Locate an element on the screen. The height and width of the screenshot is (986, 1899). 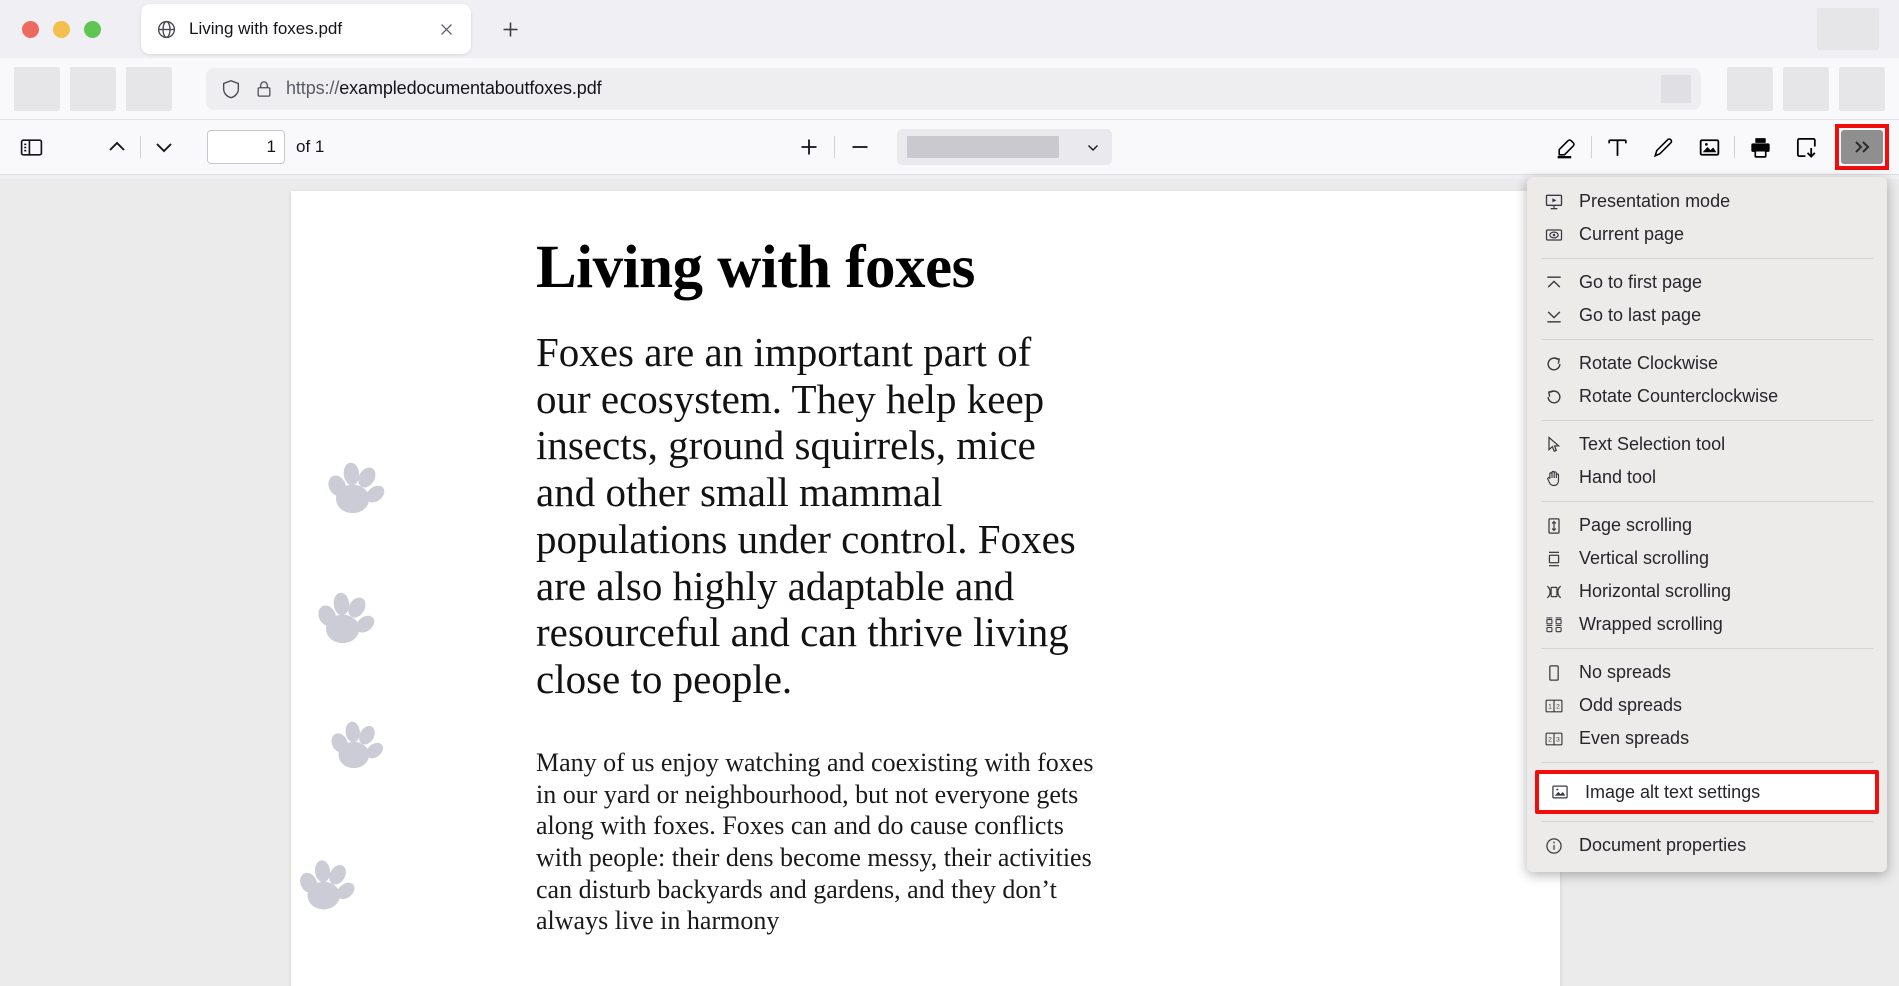
rotate-cw-icon is located at coordinates (1554, 364).